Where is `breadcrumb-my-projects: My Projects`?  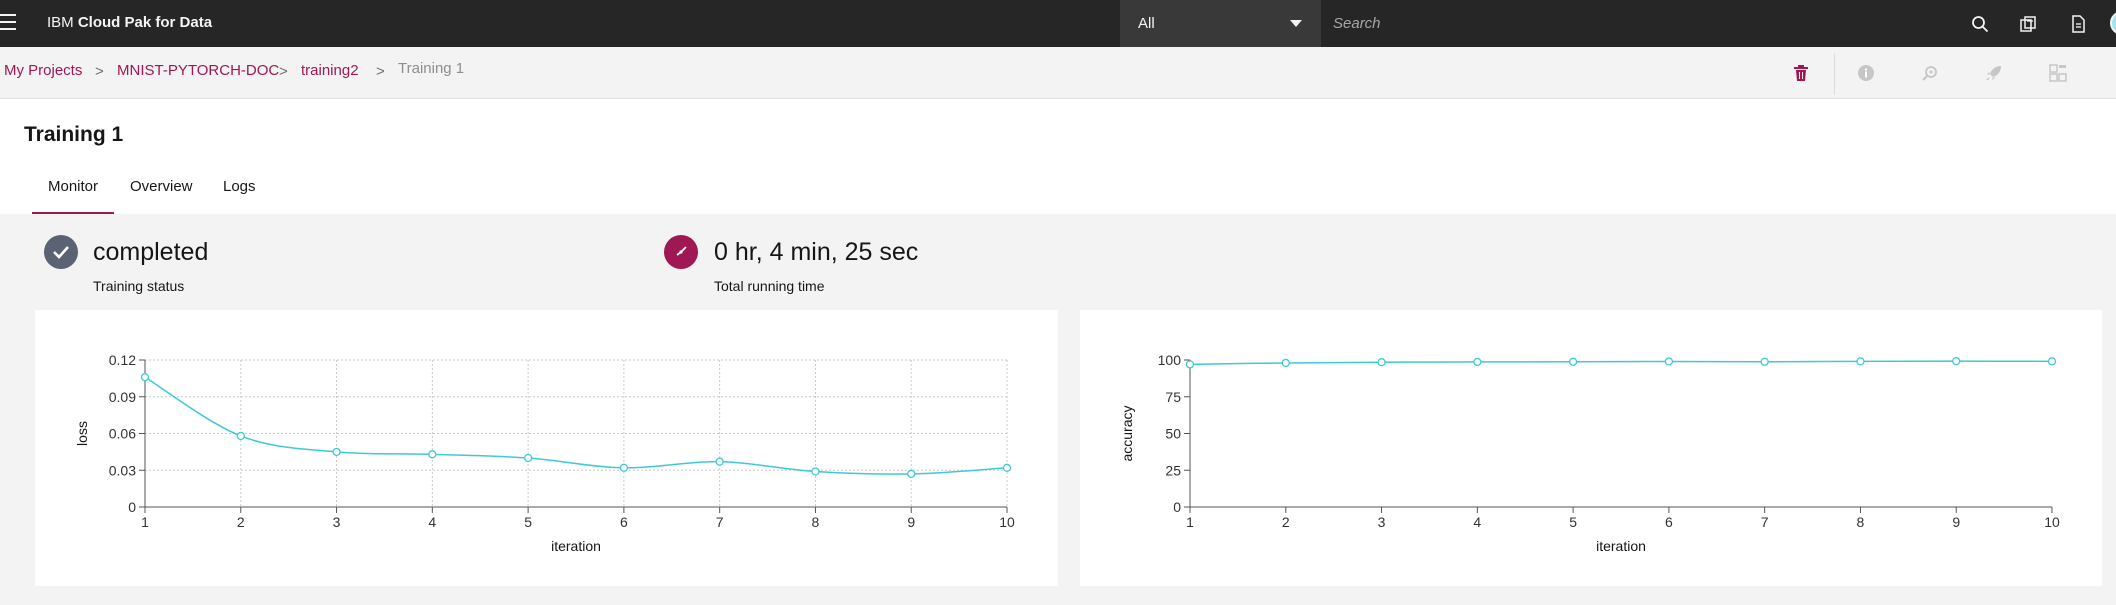
breadcrumb-my-projects: My Projects is located at coordinates (43, 70).